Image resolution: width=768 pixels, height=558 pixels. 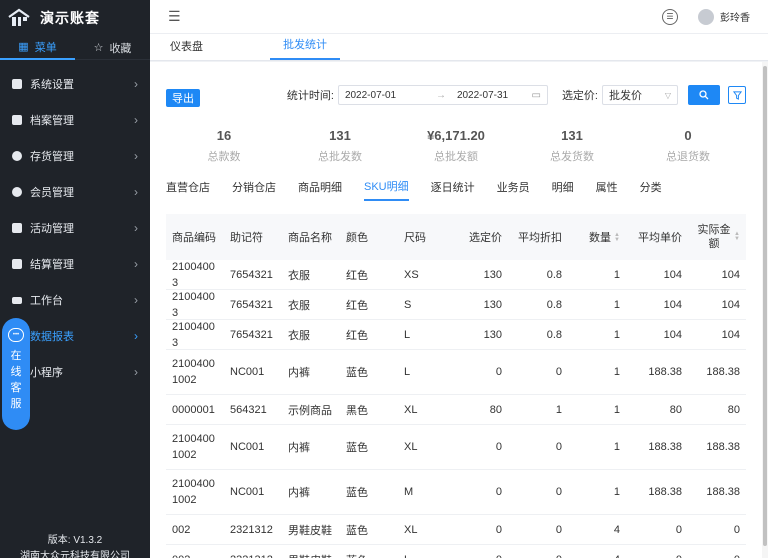 What do you see at coordinates (735, 16) in the screenshot?
I see `user-name: 彭玲香` at bounding box center [735, 16].